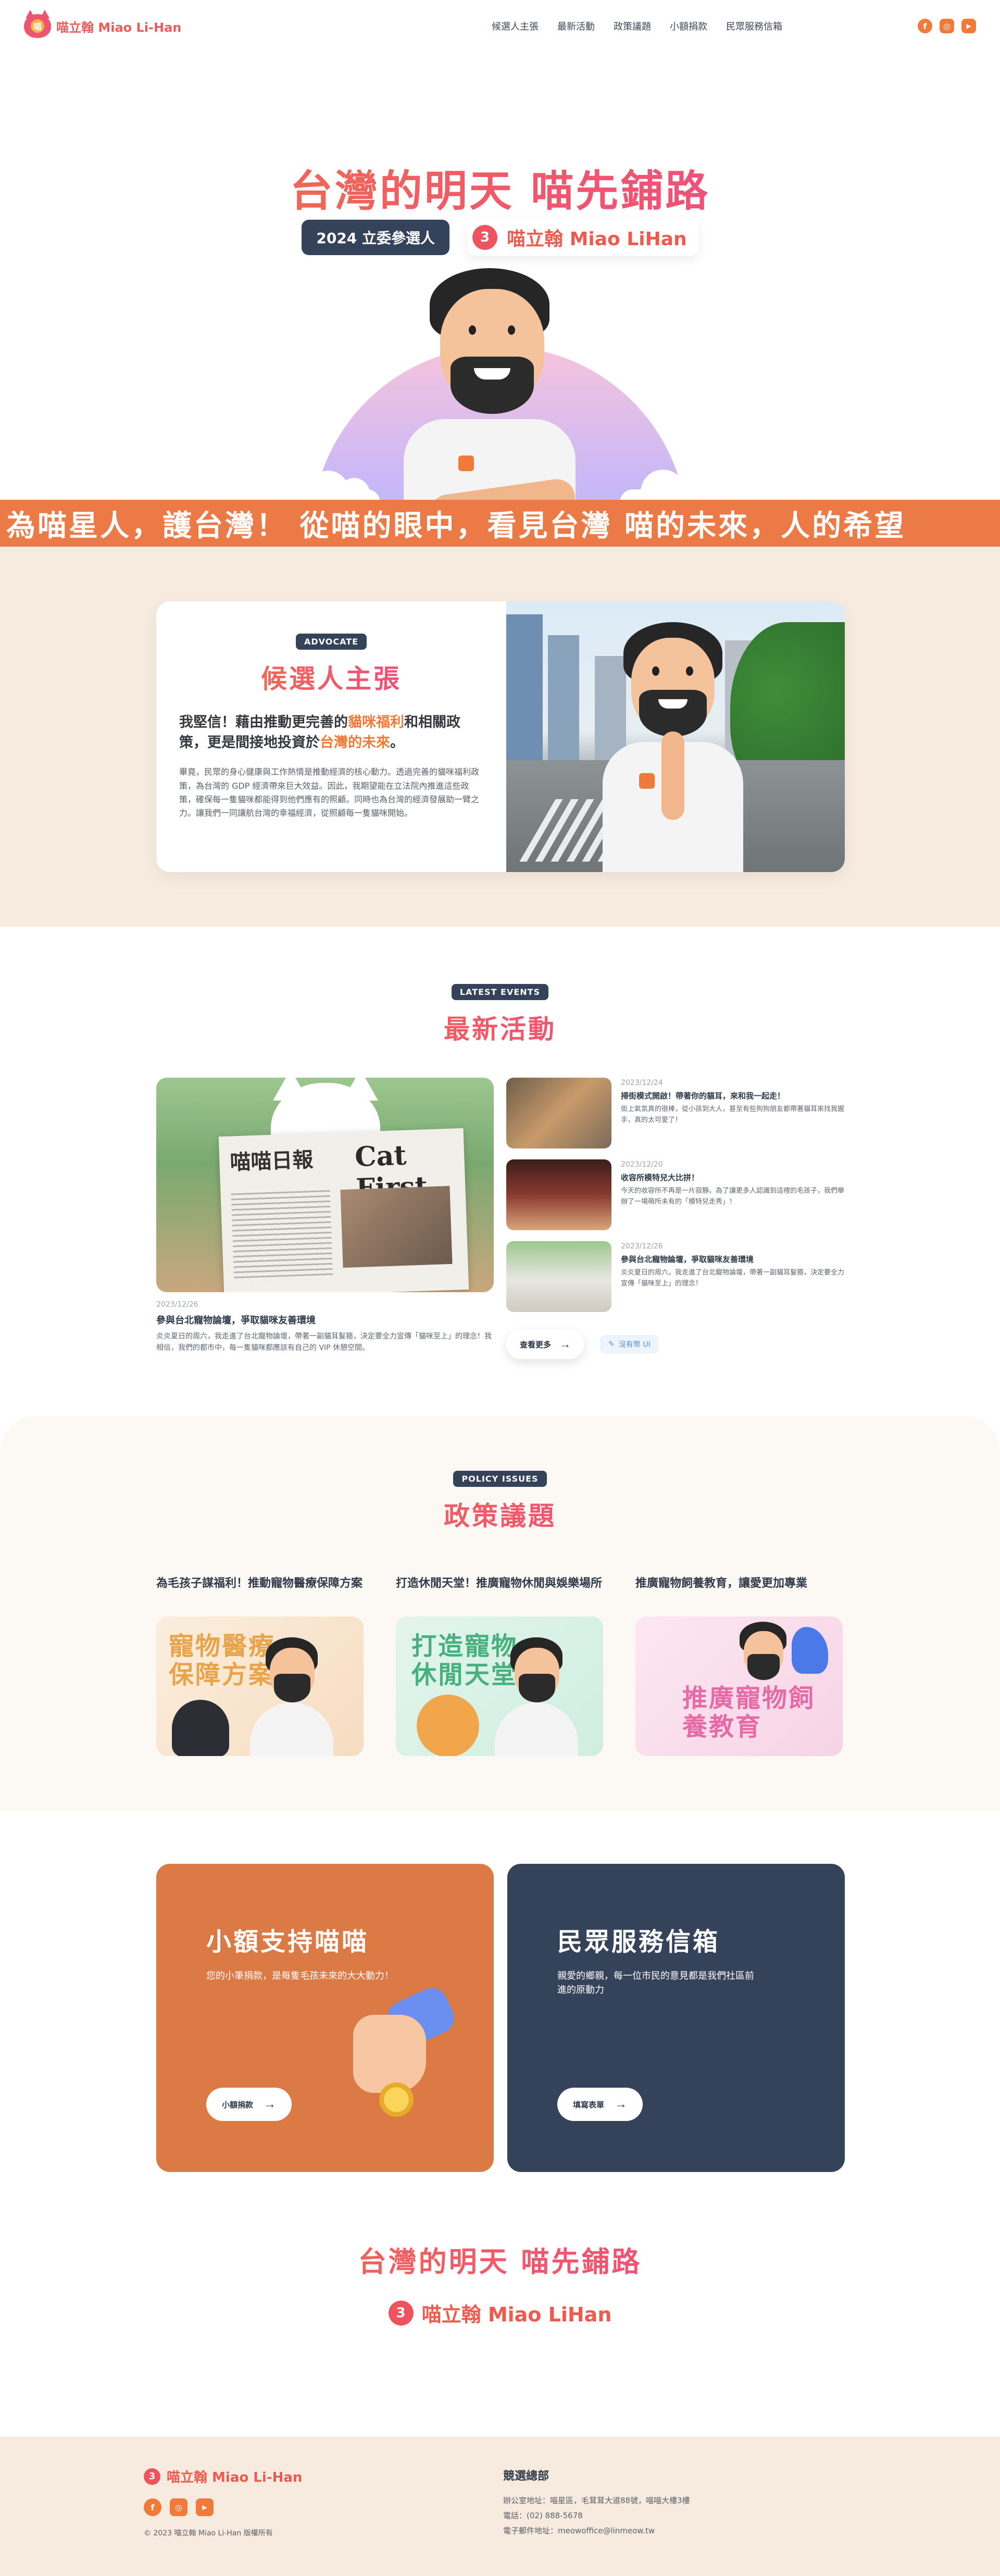  Describe the element at coordinates (536, 1344) in the screenshot. I see `view-more-label: 查看更多` at that location.